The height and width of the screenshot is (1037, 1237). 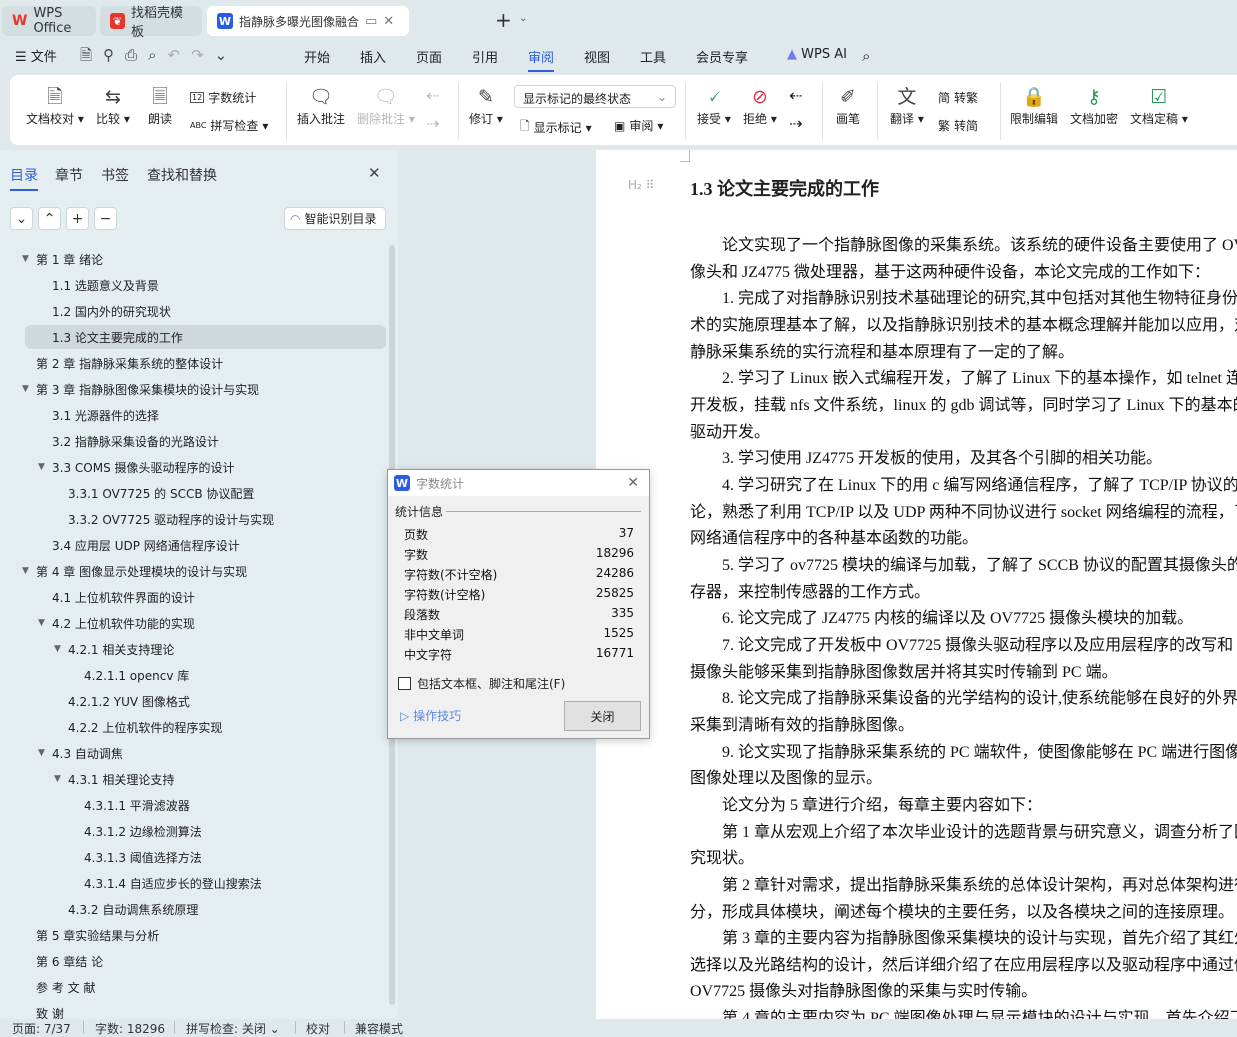 I want to click on next-comment-icon: ⇢, so click(x=432, y=123).